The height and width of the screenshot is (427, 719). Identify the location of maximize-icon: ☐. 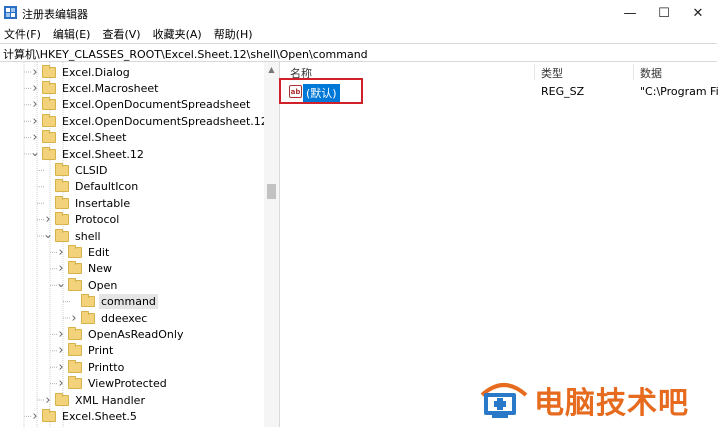
(664, 13).